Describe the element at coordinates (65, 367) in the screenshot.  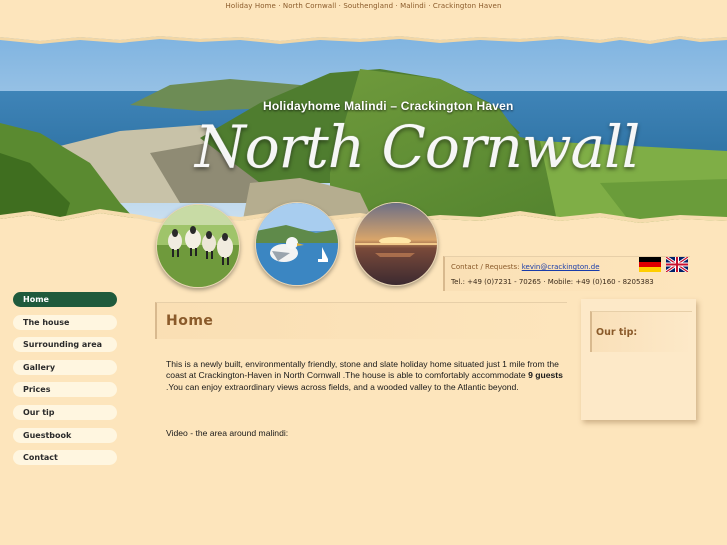
I see `nav-item-gallery: Gallery` at that location.